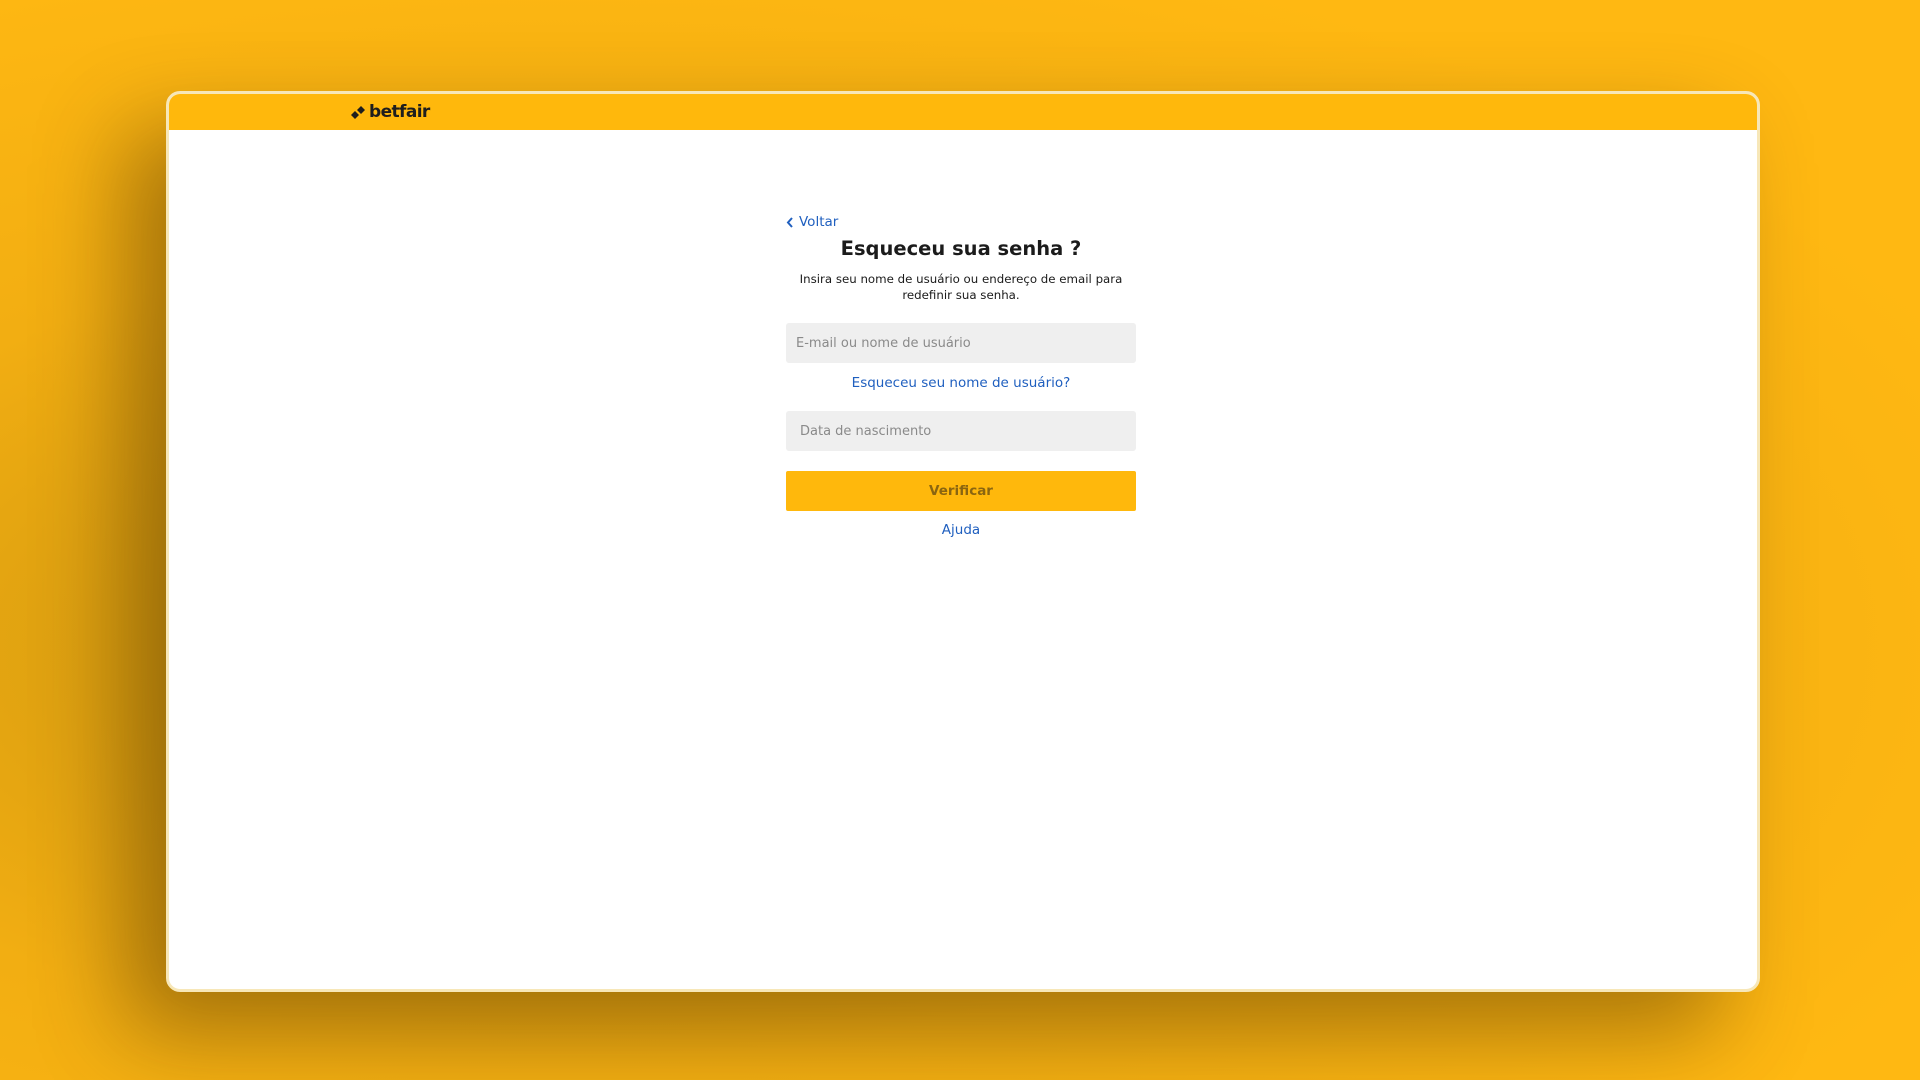 This screenshot has height=1080, width=1920. What do you see at coordinates (961, 530) in the screenshot?
I see `help-link: Ajuda` at bounding box center [961, 530].